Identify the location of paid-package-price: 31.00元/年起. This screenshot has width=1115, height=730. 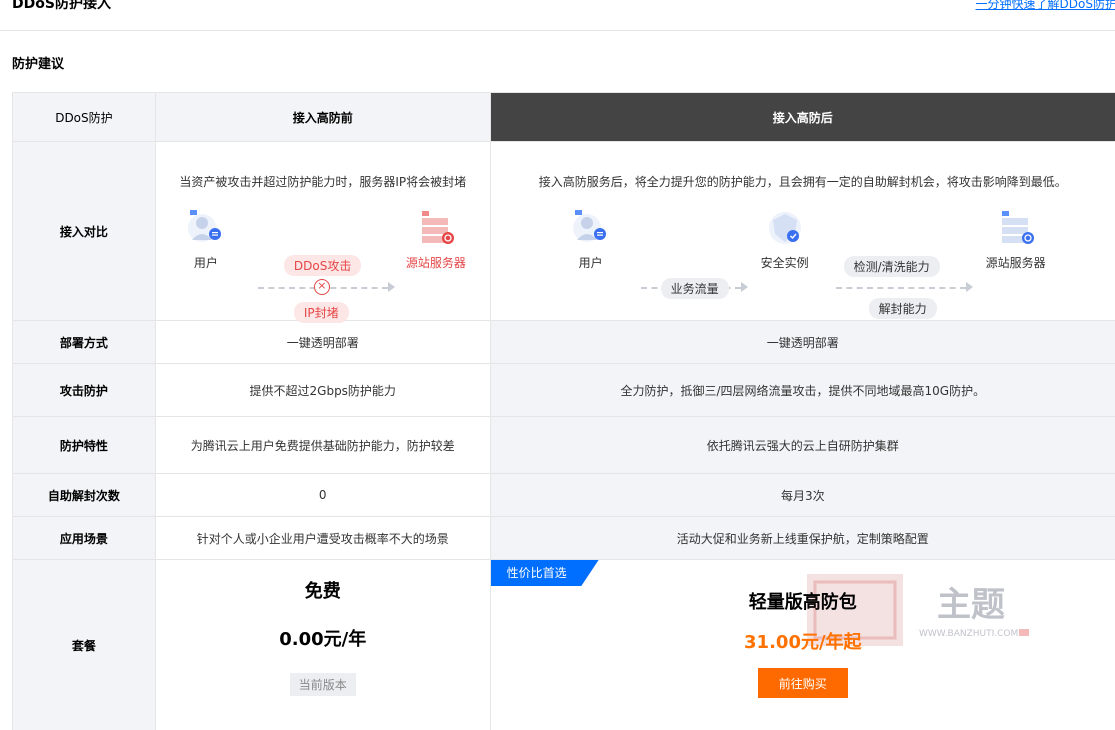
(803, 642).